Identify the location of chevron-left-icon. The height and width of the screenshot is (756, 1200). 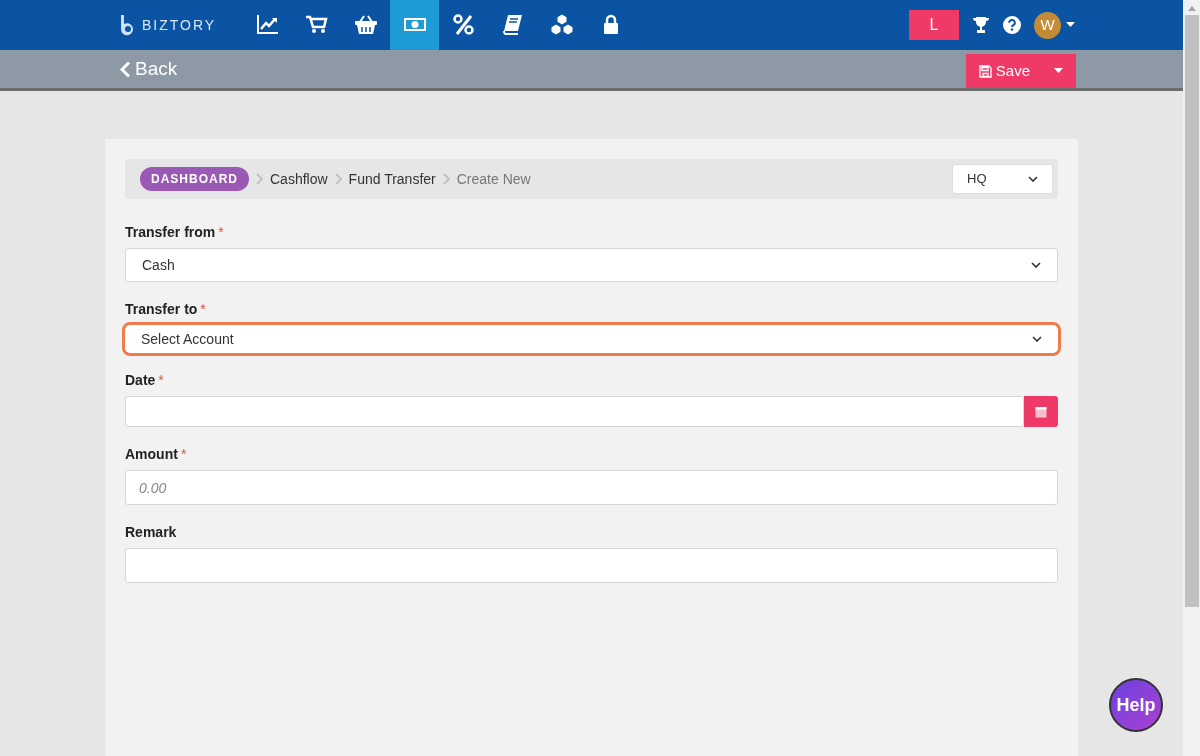
(125, 69).